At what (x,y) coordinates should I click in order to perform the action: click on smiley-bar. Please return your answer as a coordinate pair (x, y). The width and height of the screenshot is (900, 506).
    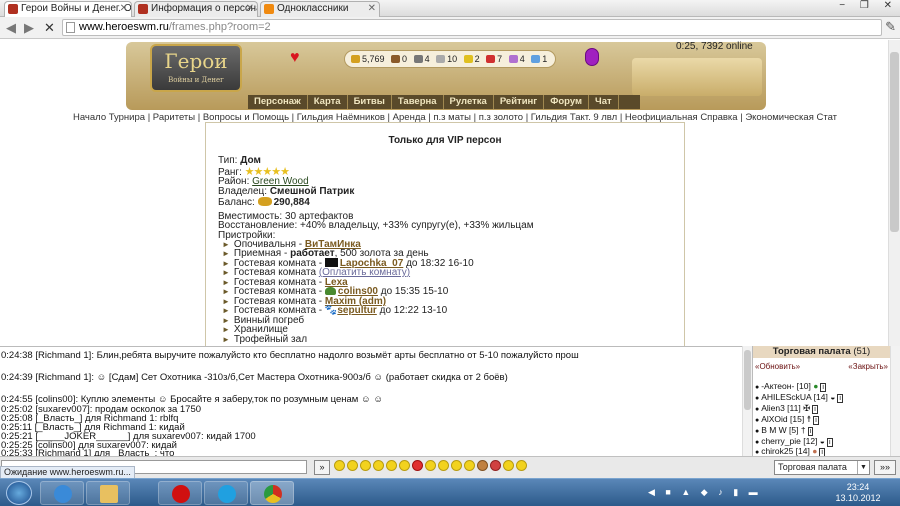
    Looking at the image, I should click on (431, 466).